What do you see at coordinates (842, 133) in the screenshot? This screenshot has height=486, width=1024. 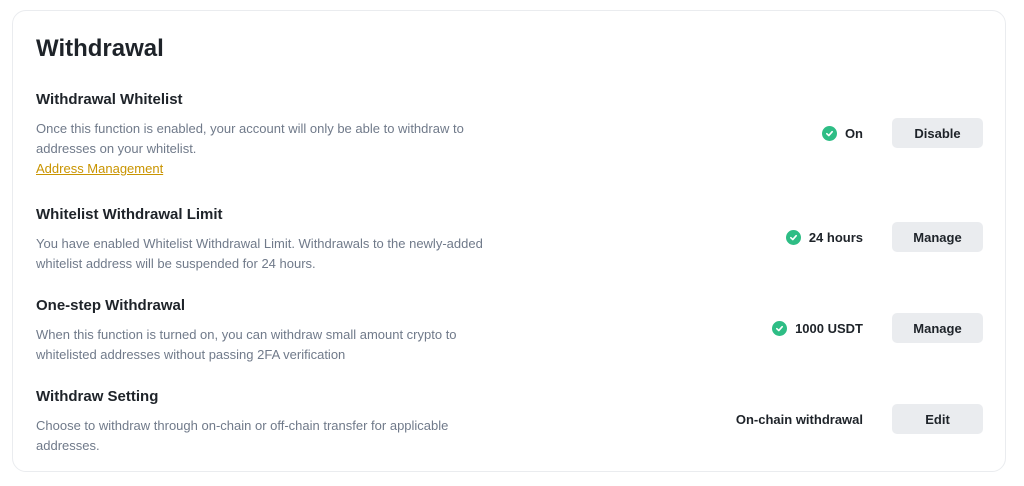 I see `status-indicator: On` at bounding box center [842, 133].